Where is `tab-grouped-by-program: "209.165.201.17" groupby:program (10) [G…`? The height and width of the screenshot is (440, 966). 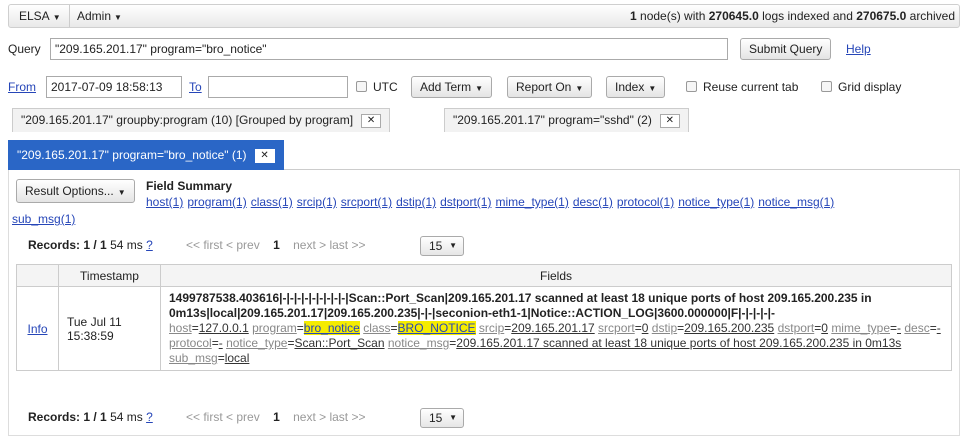
tab-grouped-by-program: "209.165.201.17" groupby:program (10) [G… is located at coordinates (201, 120).